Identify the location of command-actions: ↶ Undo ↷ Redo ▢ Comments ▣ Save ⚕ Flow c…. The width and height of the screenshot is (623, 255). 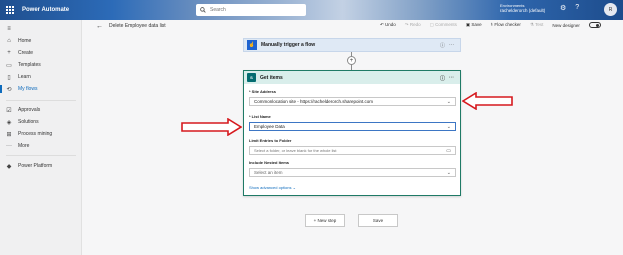
(490, 25).